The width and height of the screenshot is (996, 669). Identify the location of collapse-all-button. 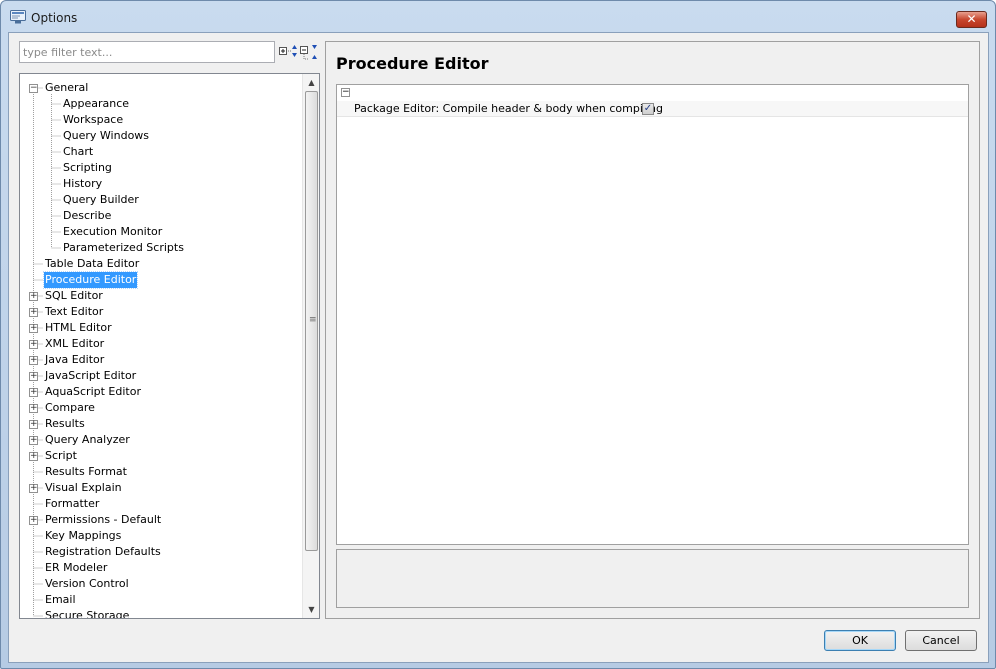
(309, 52).